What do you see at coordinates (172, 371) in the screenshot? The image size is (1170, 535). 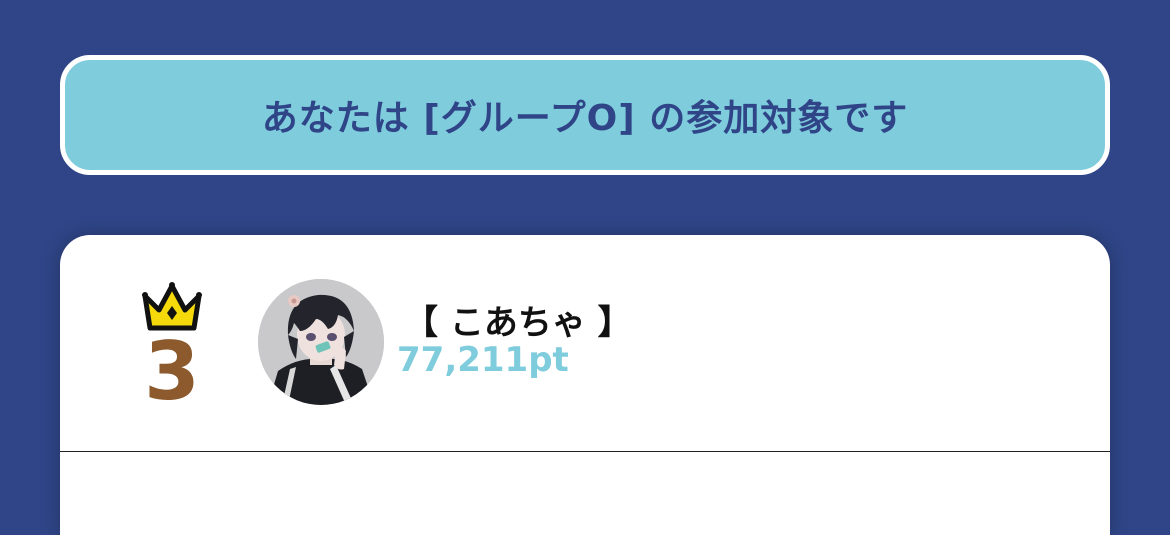 I see `rank-number: 3` at bounding box center [172, 371].